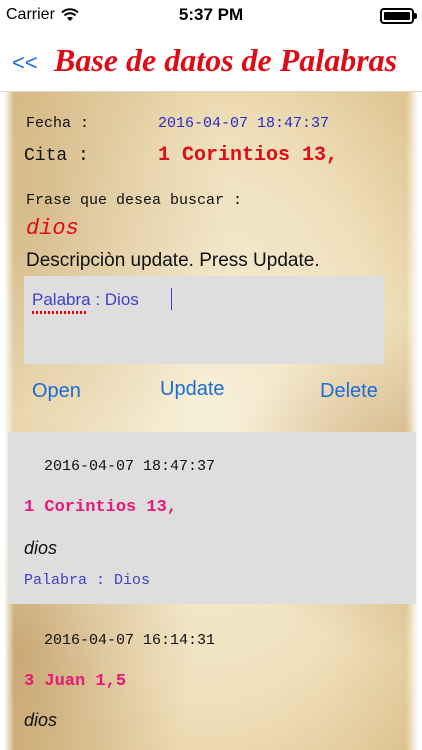  Describe the element at coordinates (58, 123) in the screenshot. I see `fecha-label: Fecha :` at that location.